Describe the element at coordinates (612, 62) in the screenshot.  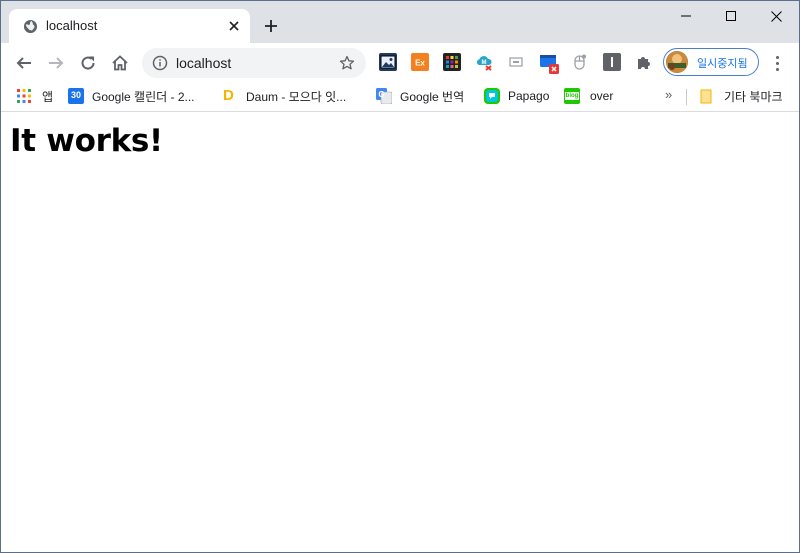
I see `info-box-extension-icon` at that location.